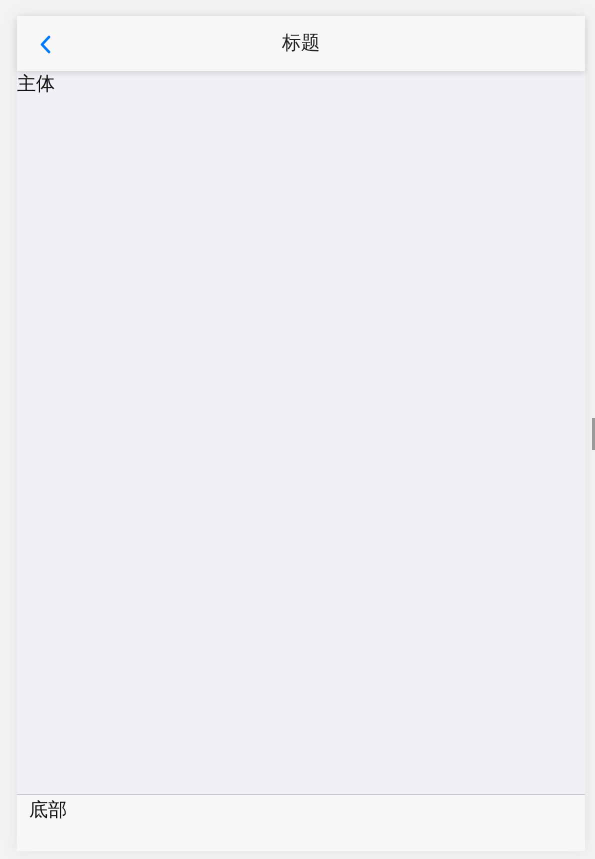 The height and width of the screenshot is (859, 595). I want to click on scroll-handle, so click(593, 434).